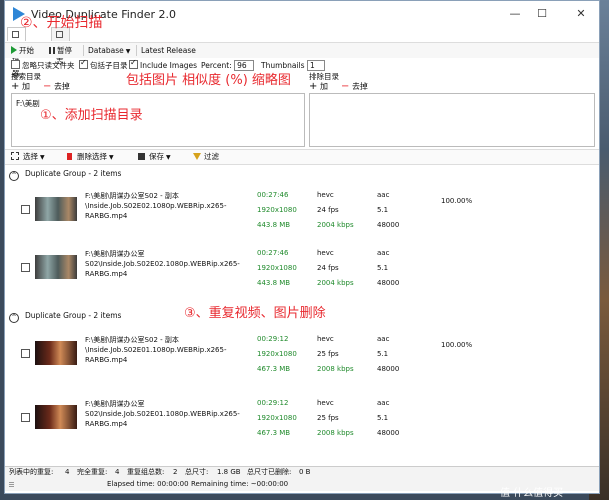  I want to click on pause-icon, so click(52, 50).